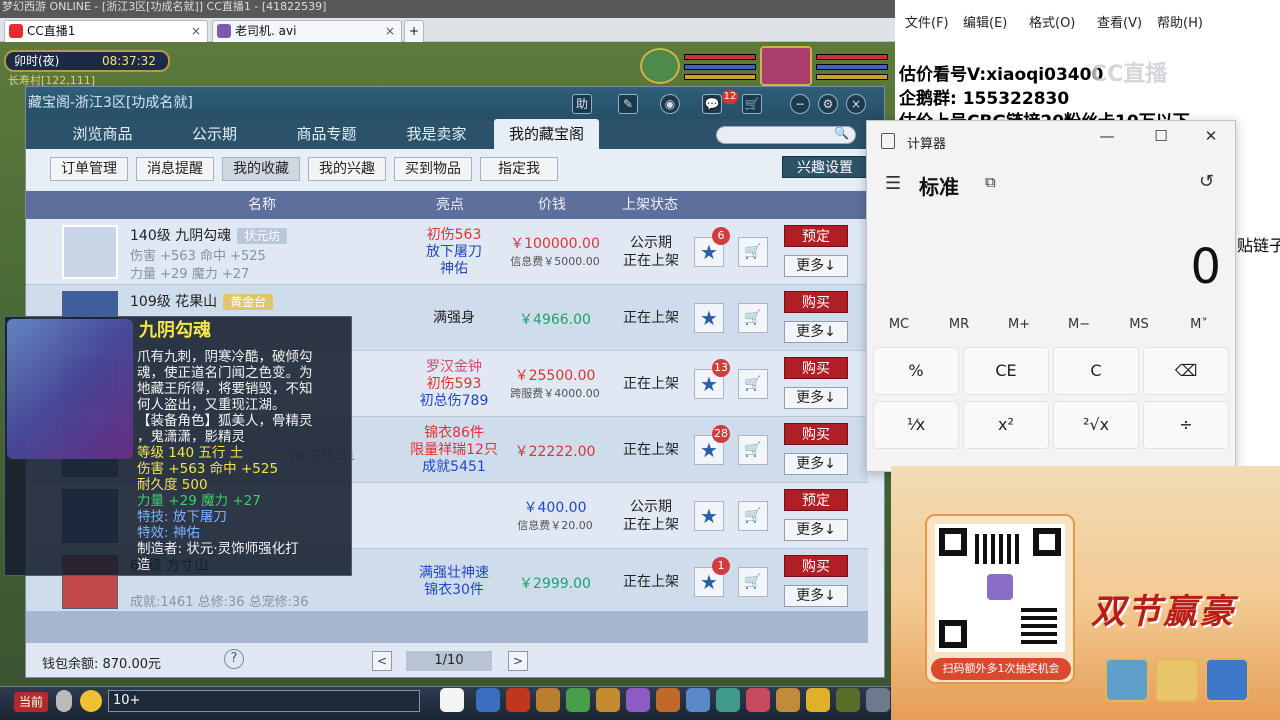 The width and height of the screenshot is (1280, 720). I want to click on gang-icon, so click(728, 700).